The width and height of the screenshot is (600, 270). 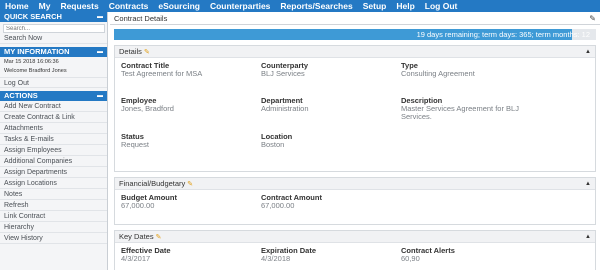 I want to click on nav-log-out: Log Out, so click(x=441, y=6).